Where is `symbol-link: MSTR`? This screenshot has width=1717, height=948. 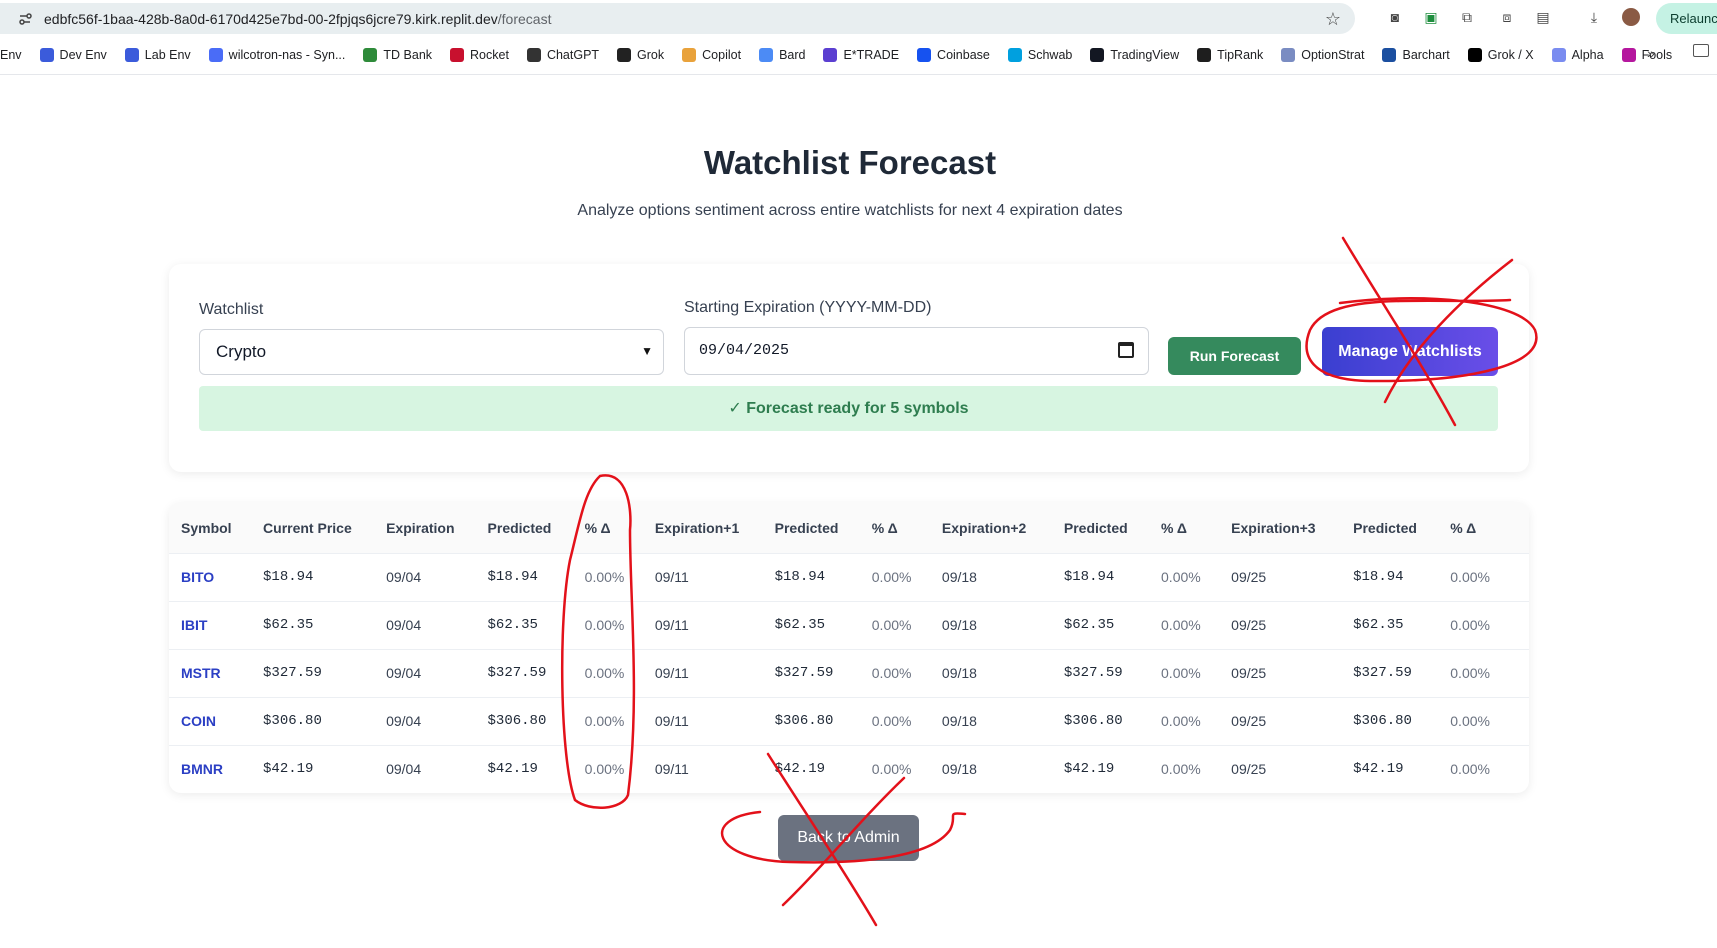 symbol-link: MSTR is located at coordinates (210, 672).